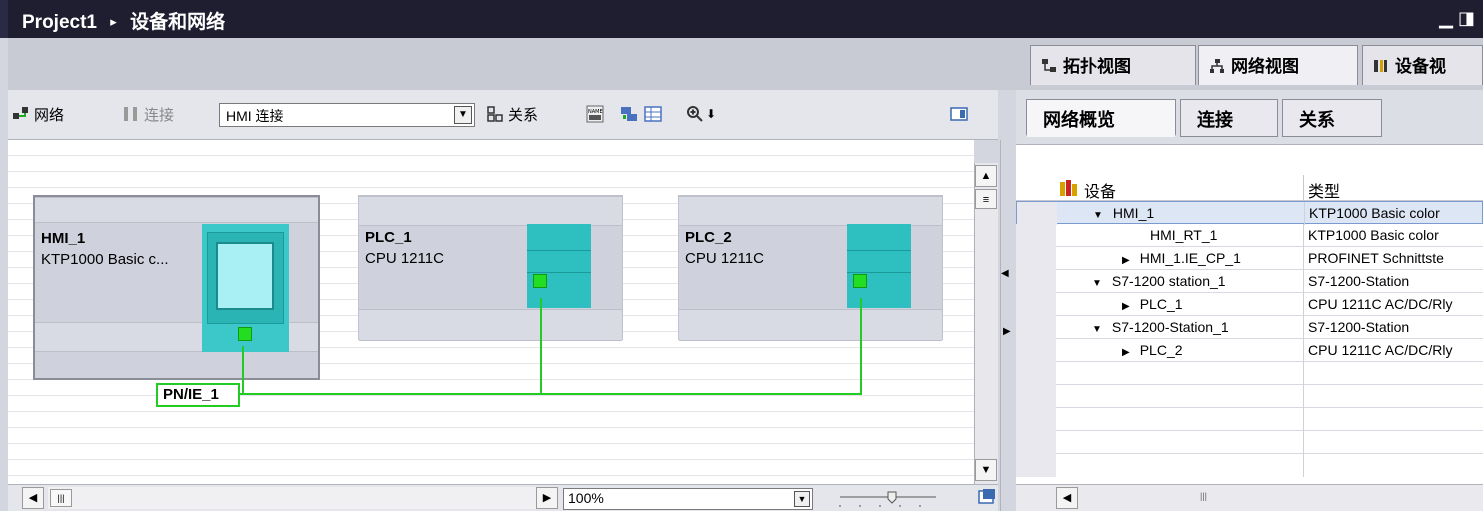 The width and height of the screenshot is (1483, 511). What do you see at coordinates (490, 268) in the screenshot?
I see `station-plc-1: PLC_1 CPU 1211C` at bounding box center [490, 268].